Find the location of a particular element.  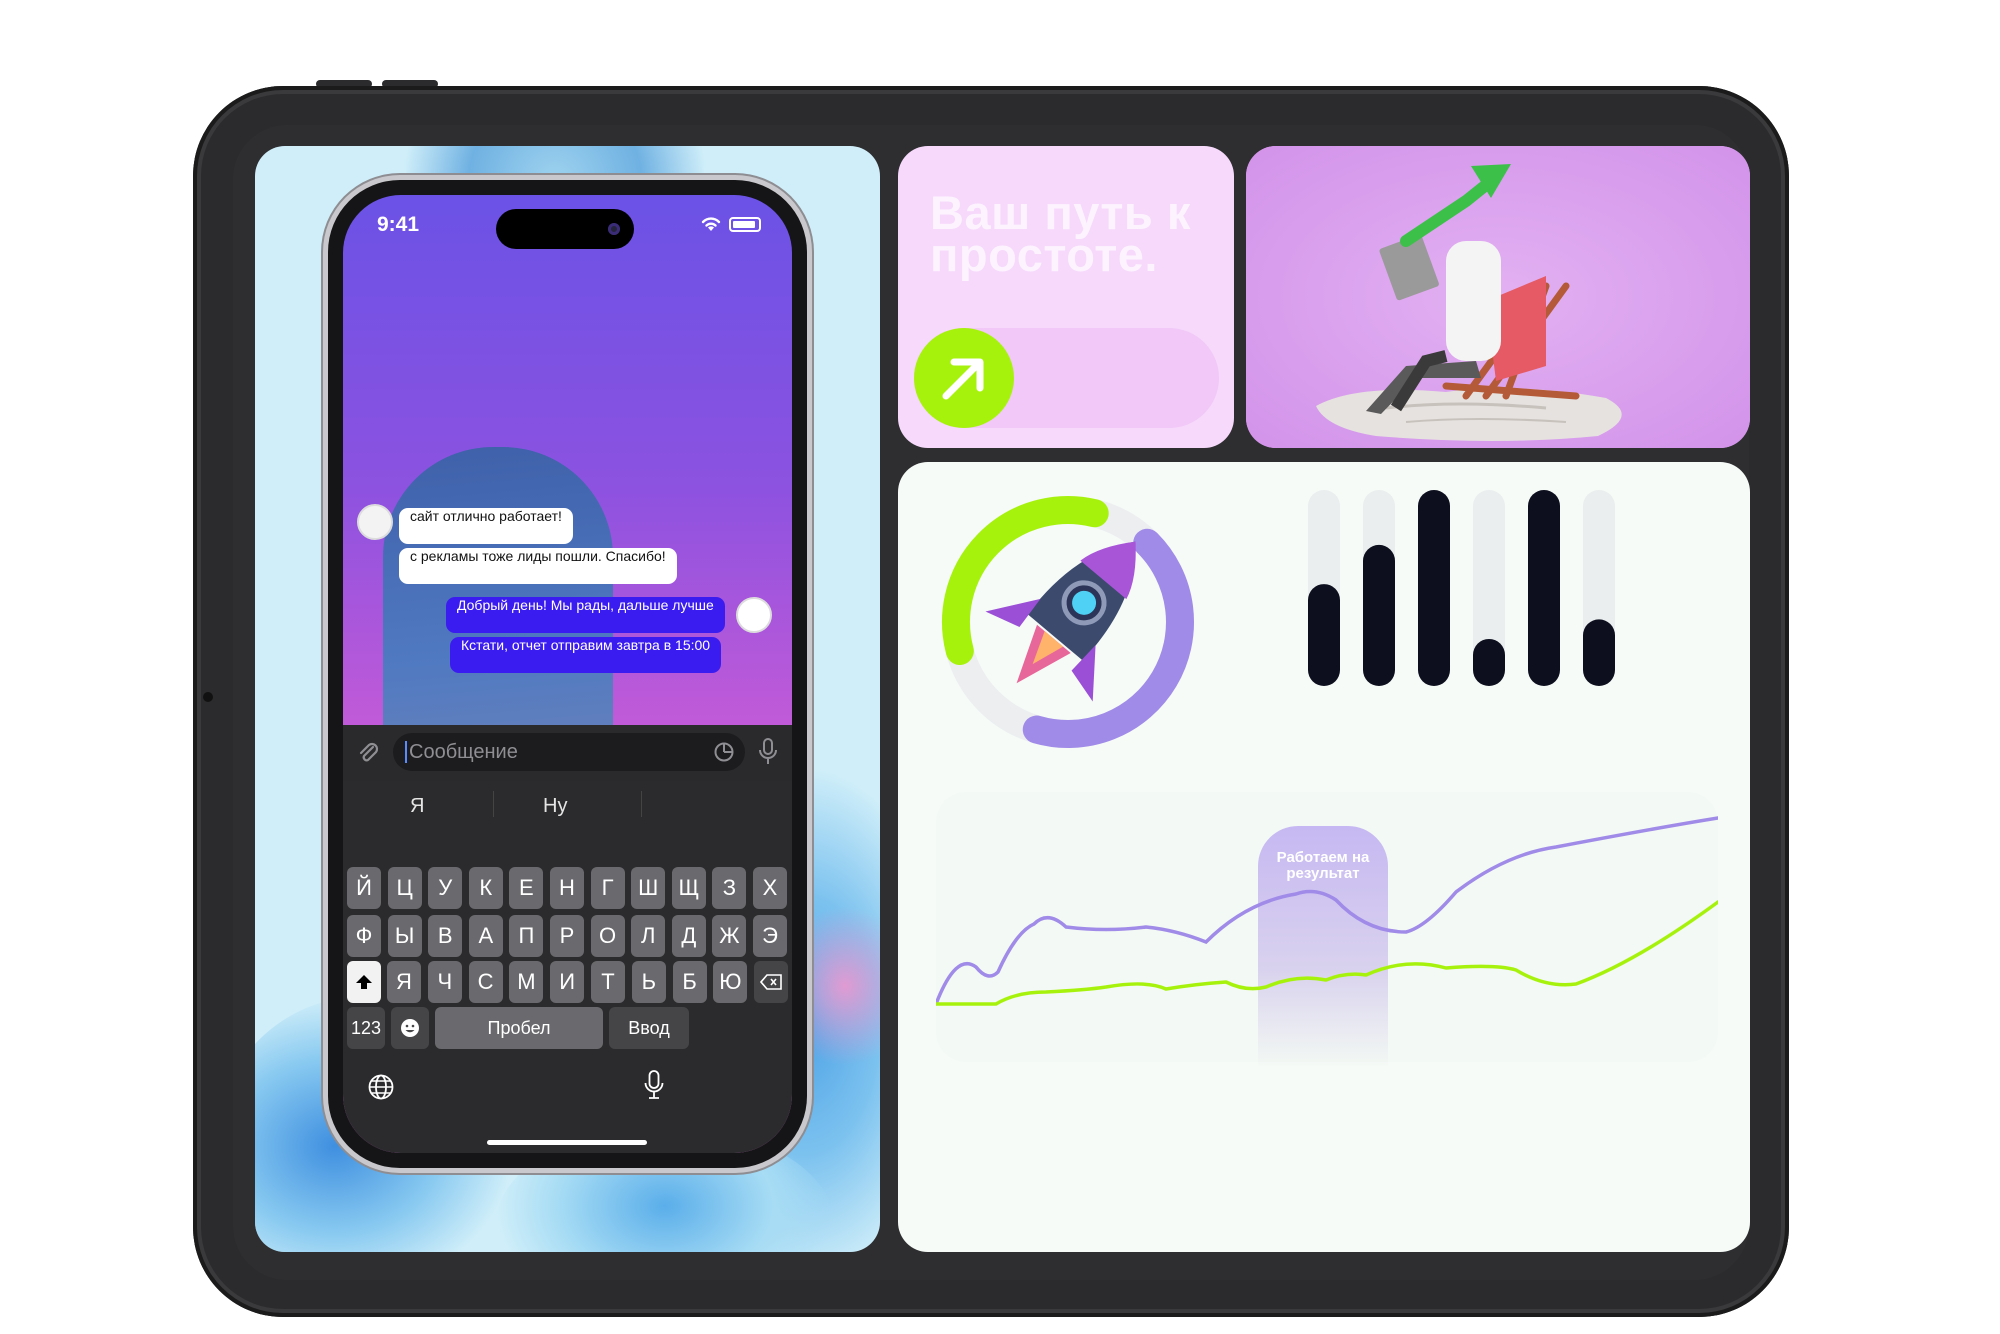

globe-icon is located at coordinates (381, 1087).